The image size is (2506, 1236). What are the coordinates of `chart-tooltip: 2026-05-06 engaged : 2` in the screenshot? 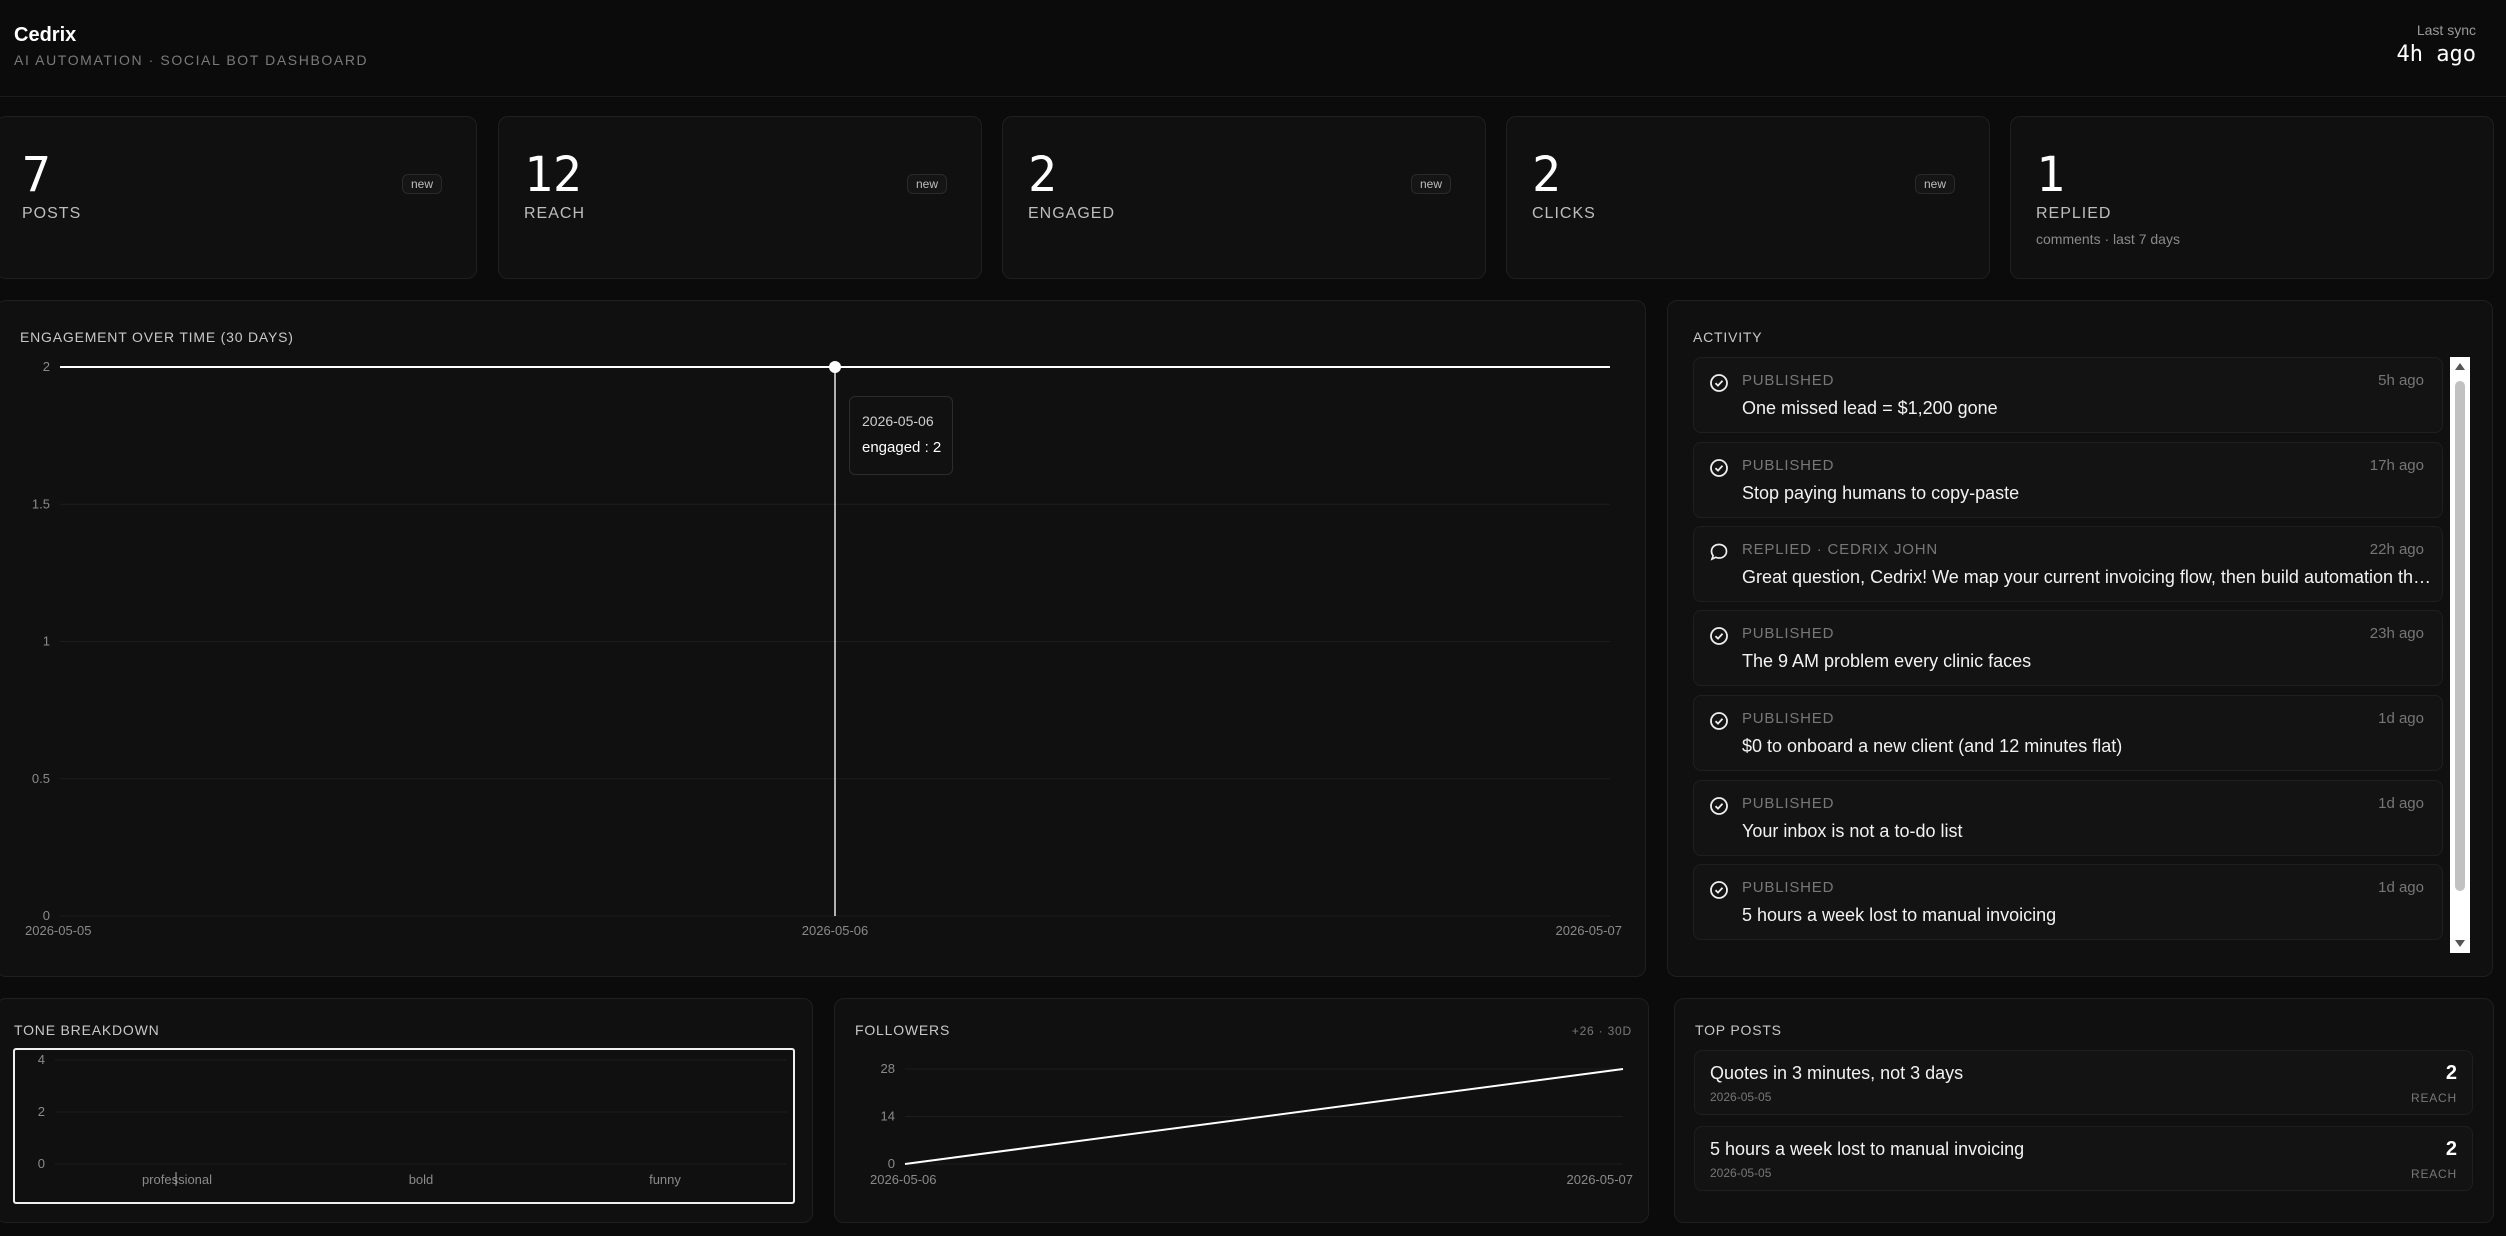 It's located at (901, 435).